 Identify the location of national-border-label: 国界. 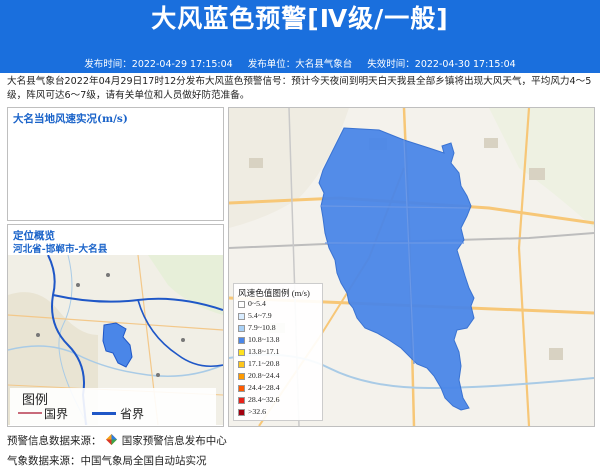
(56, 414).